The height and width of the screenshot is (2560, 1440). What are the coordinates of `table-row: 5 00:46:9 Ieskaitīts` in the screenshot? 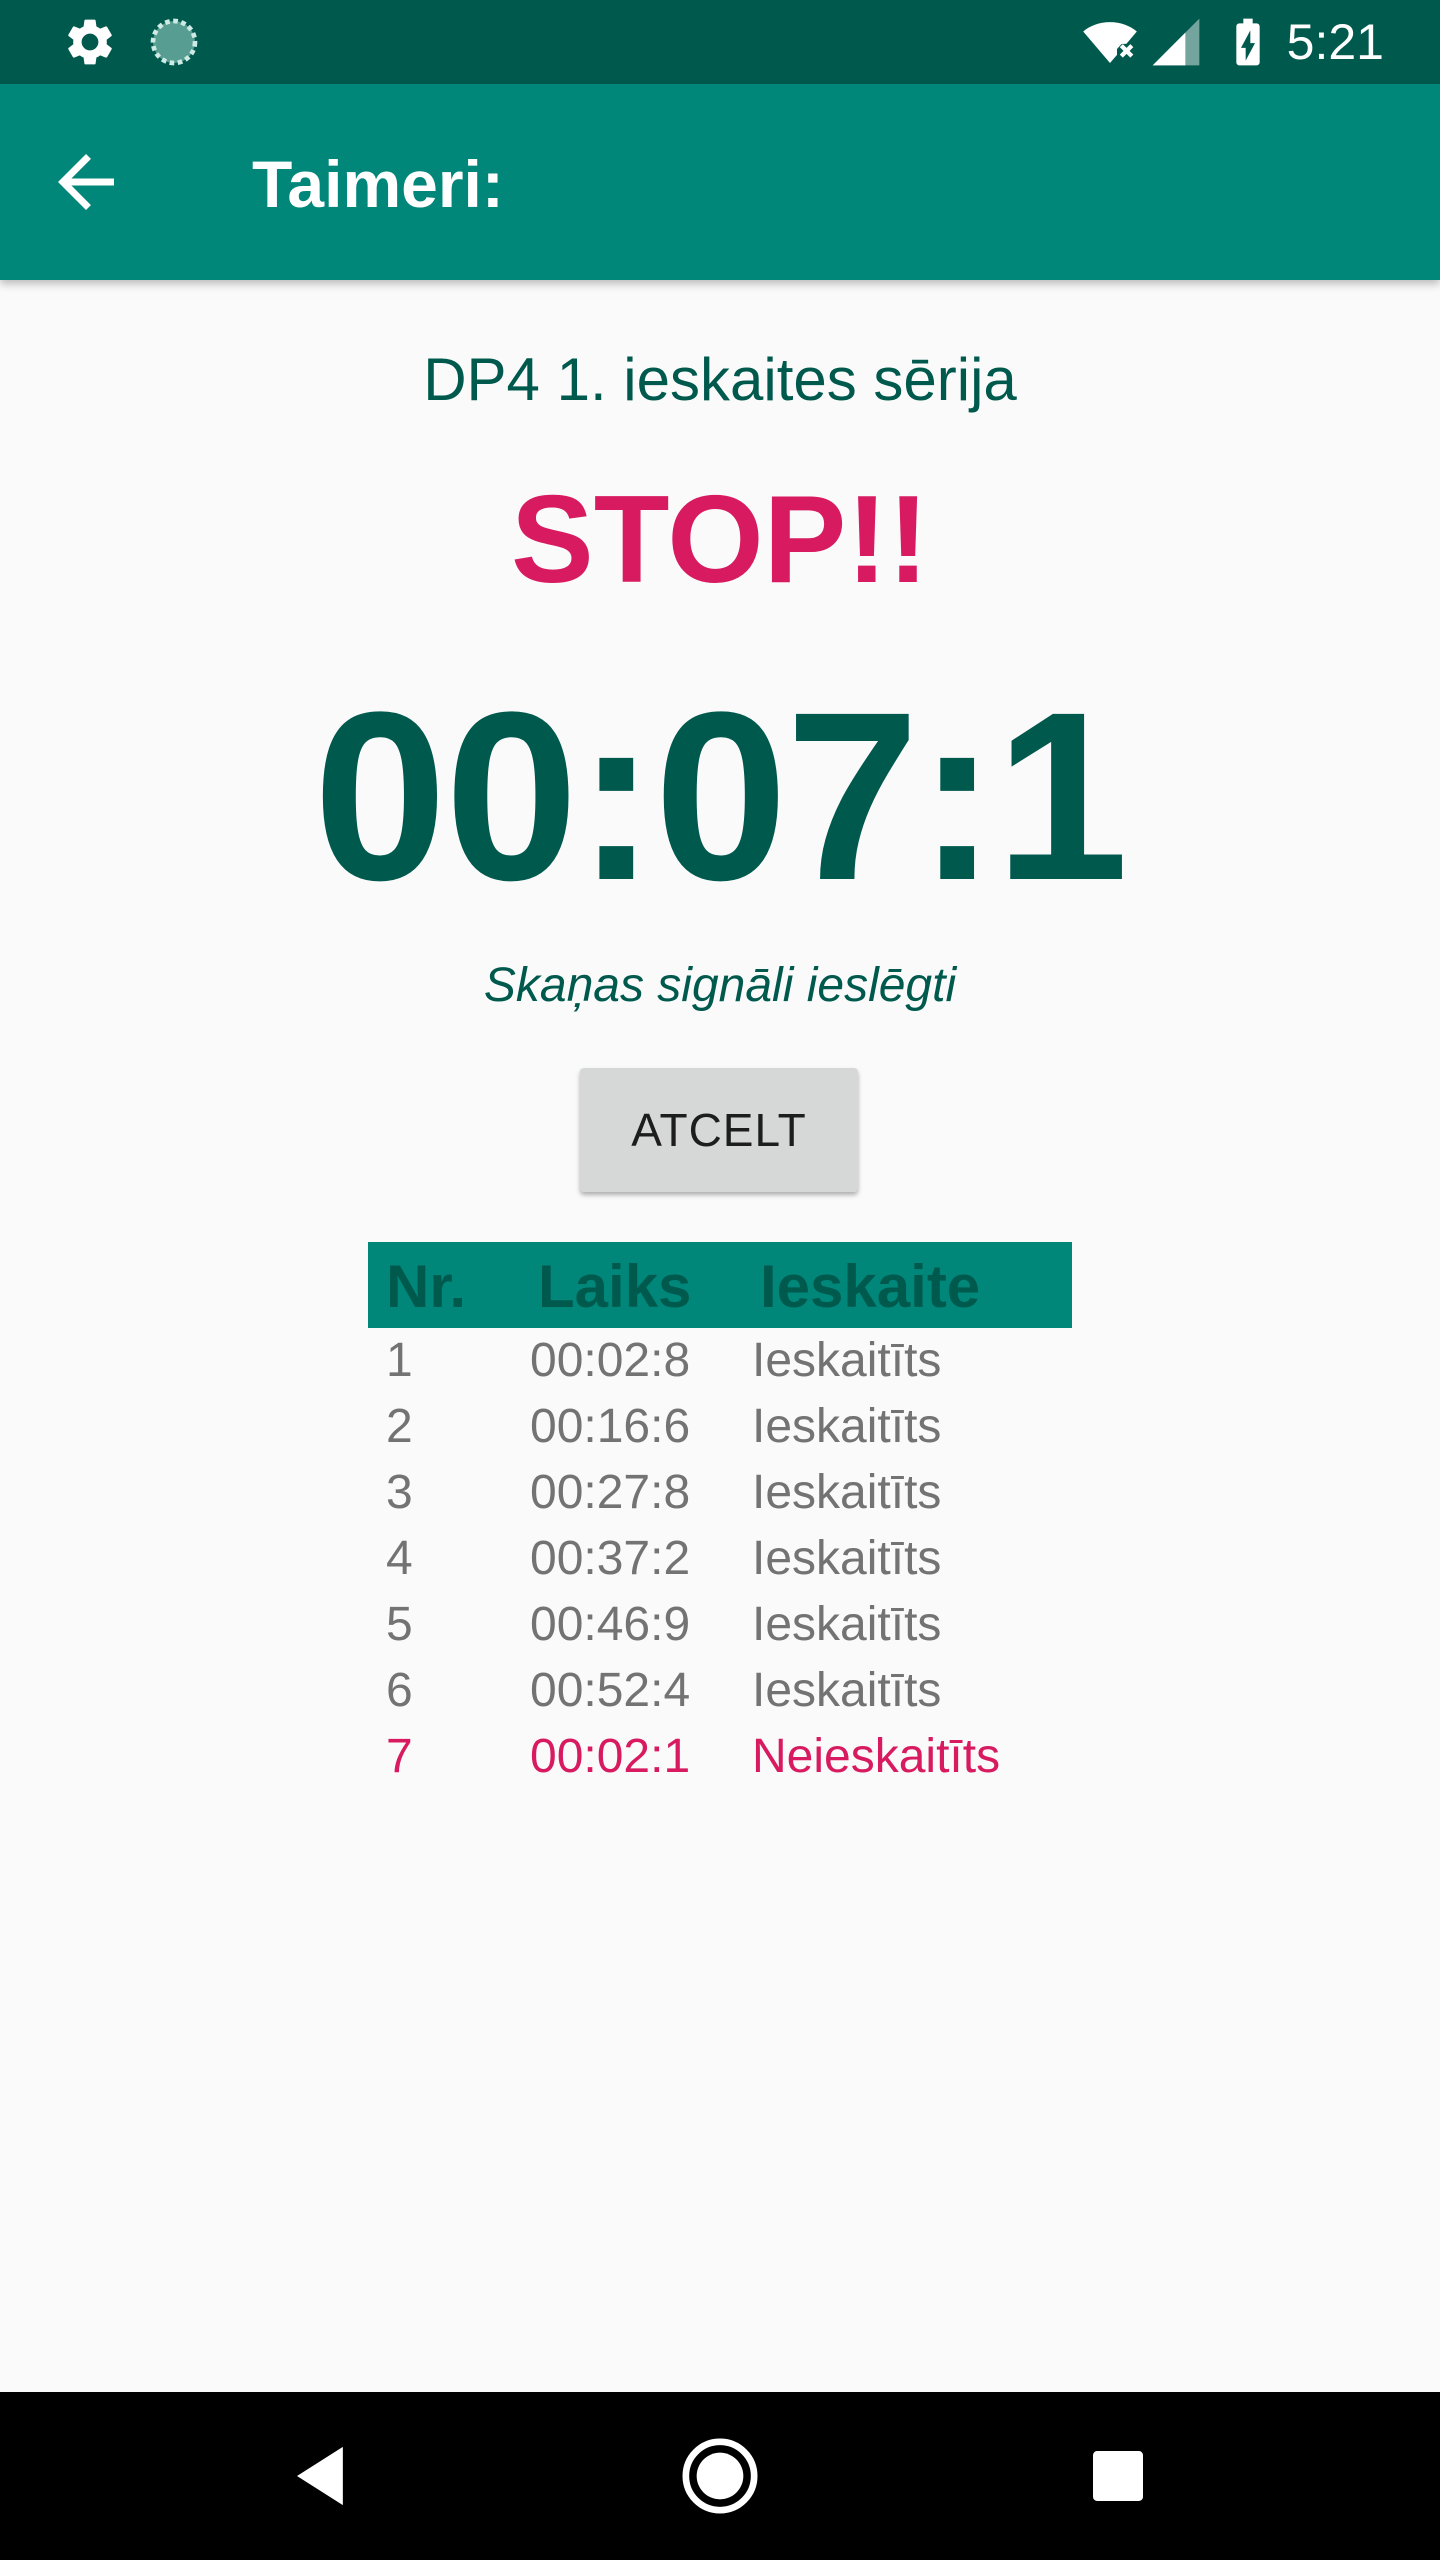 It's located at (720, 1625).